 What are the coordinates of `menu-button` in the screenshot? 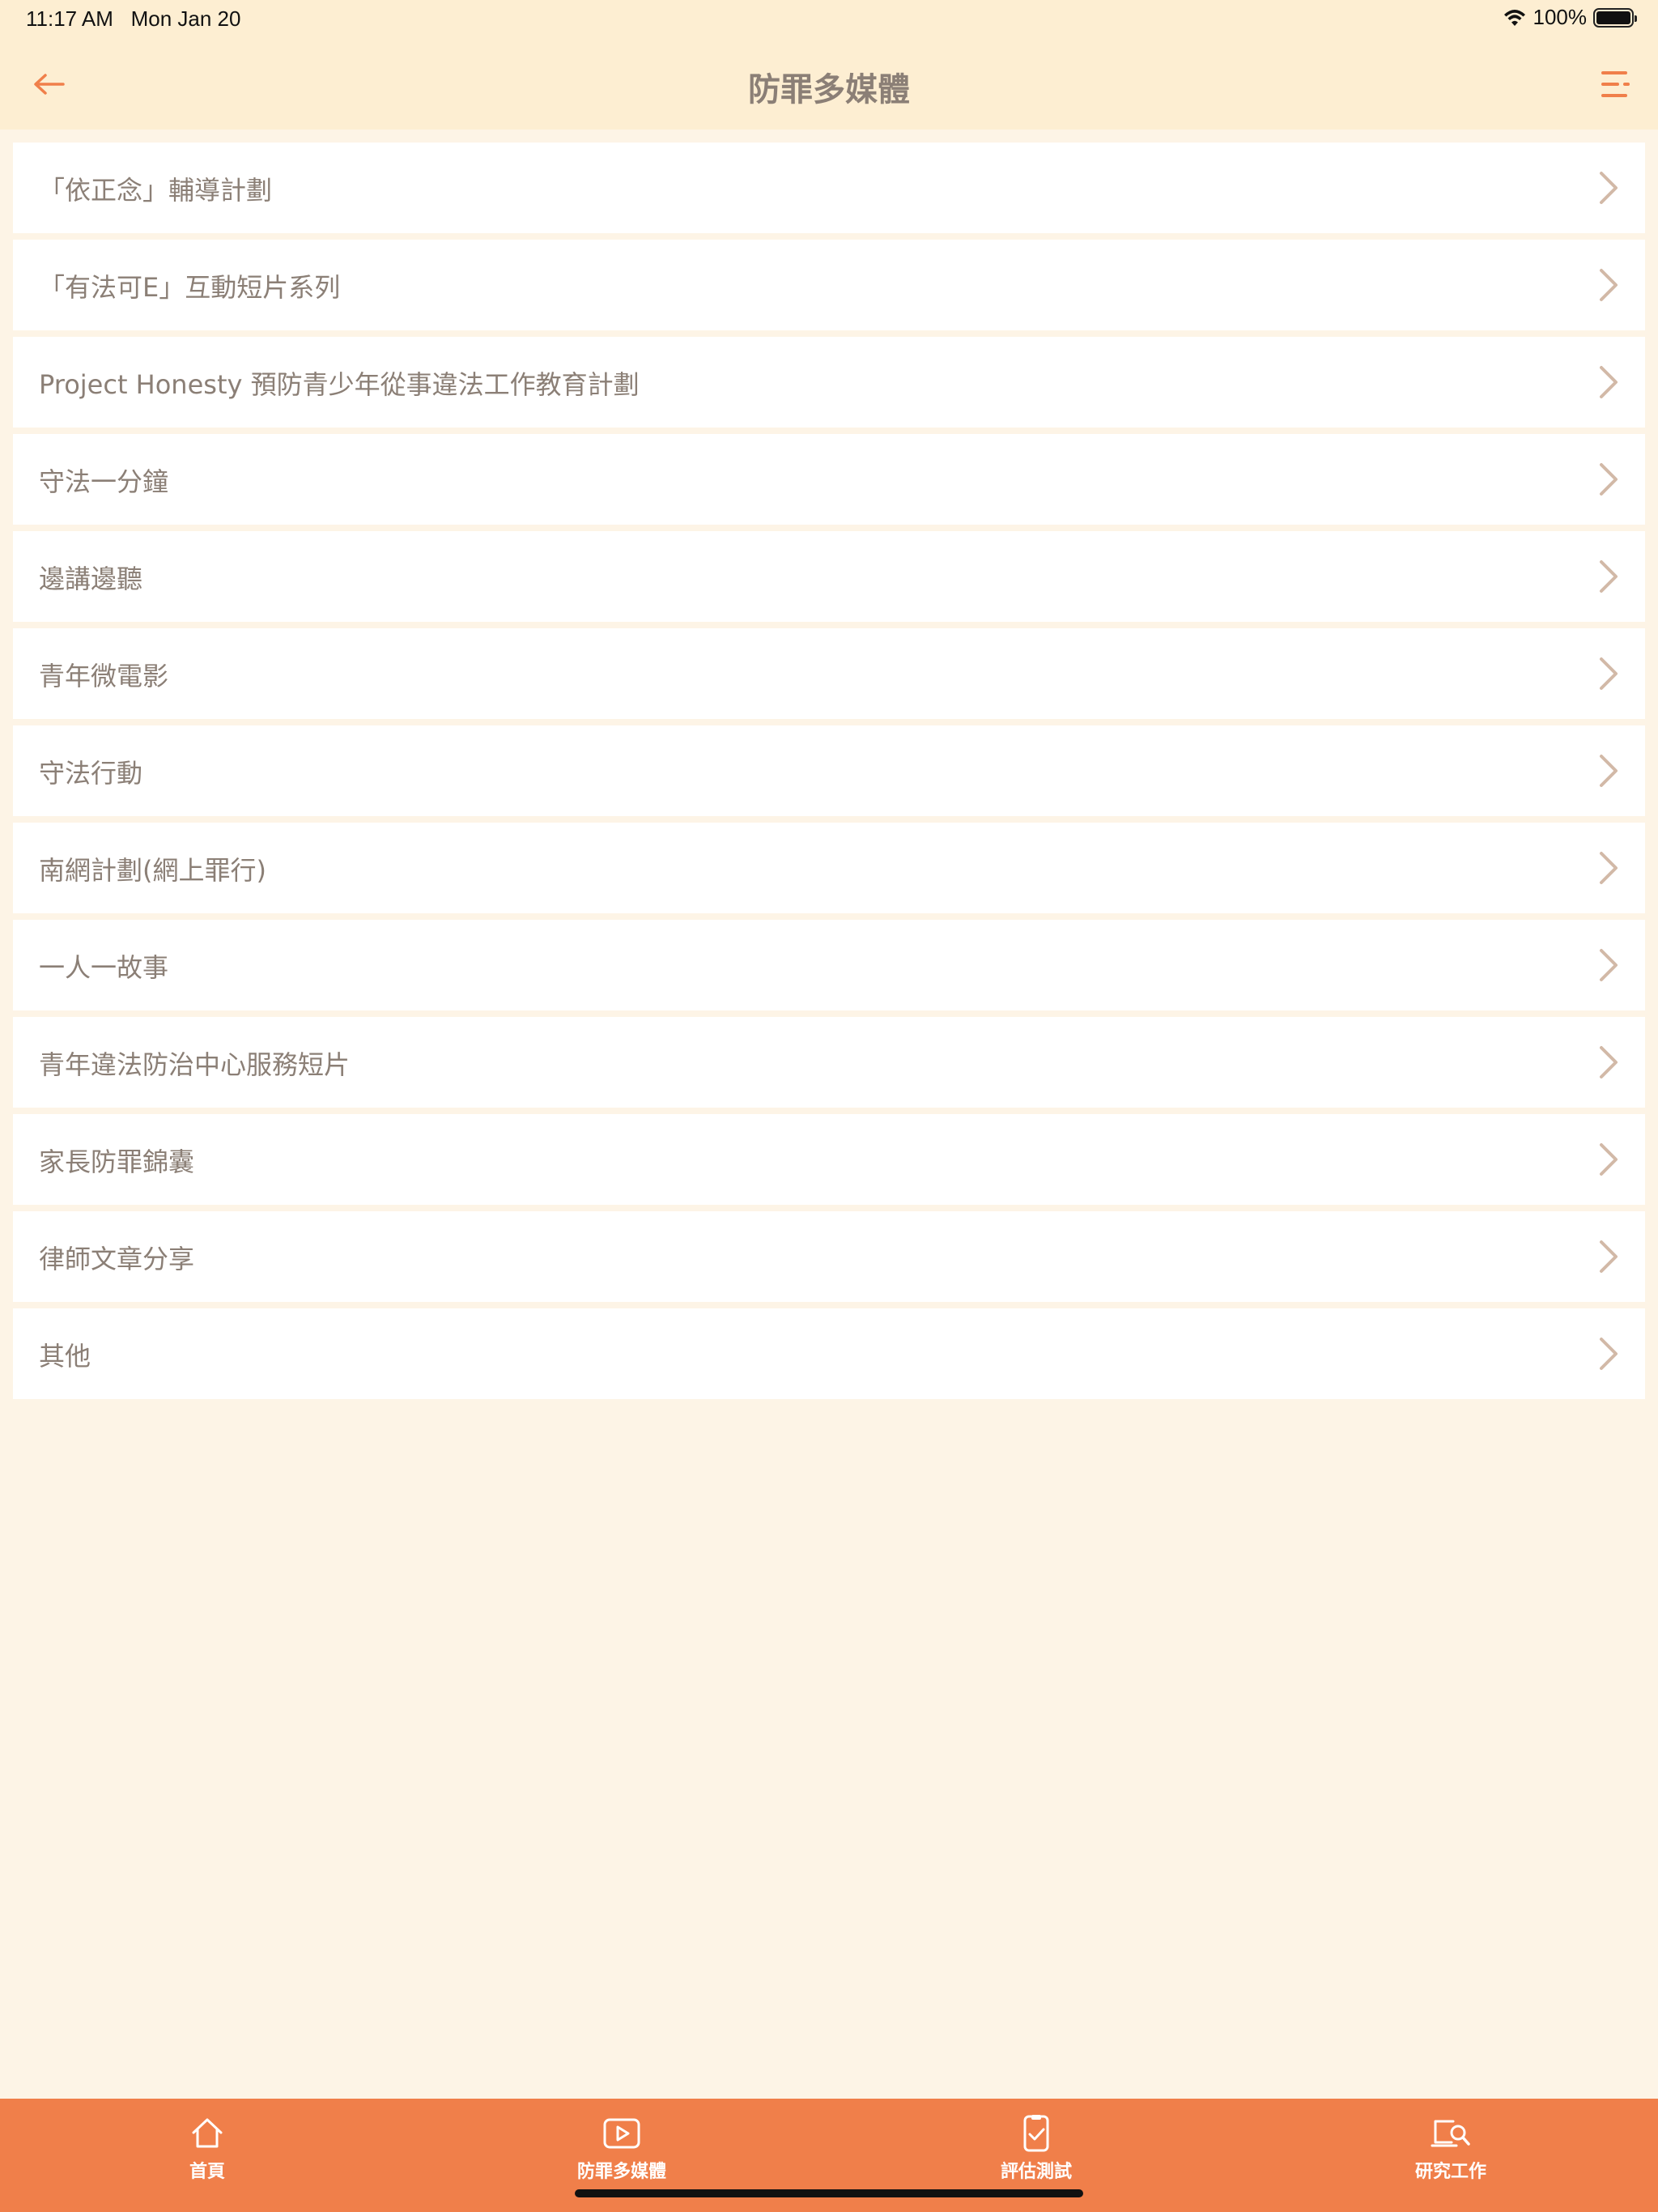 It's located at (1616, 85).